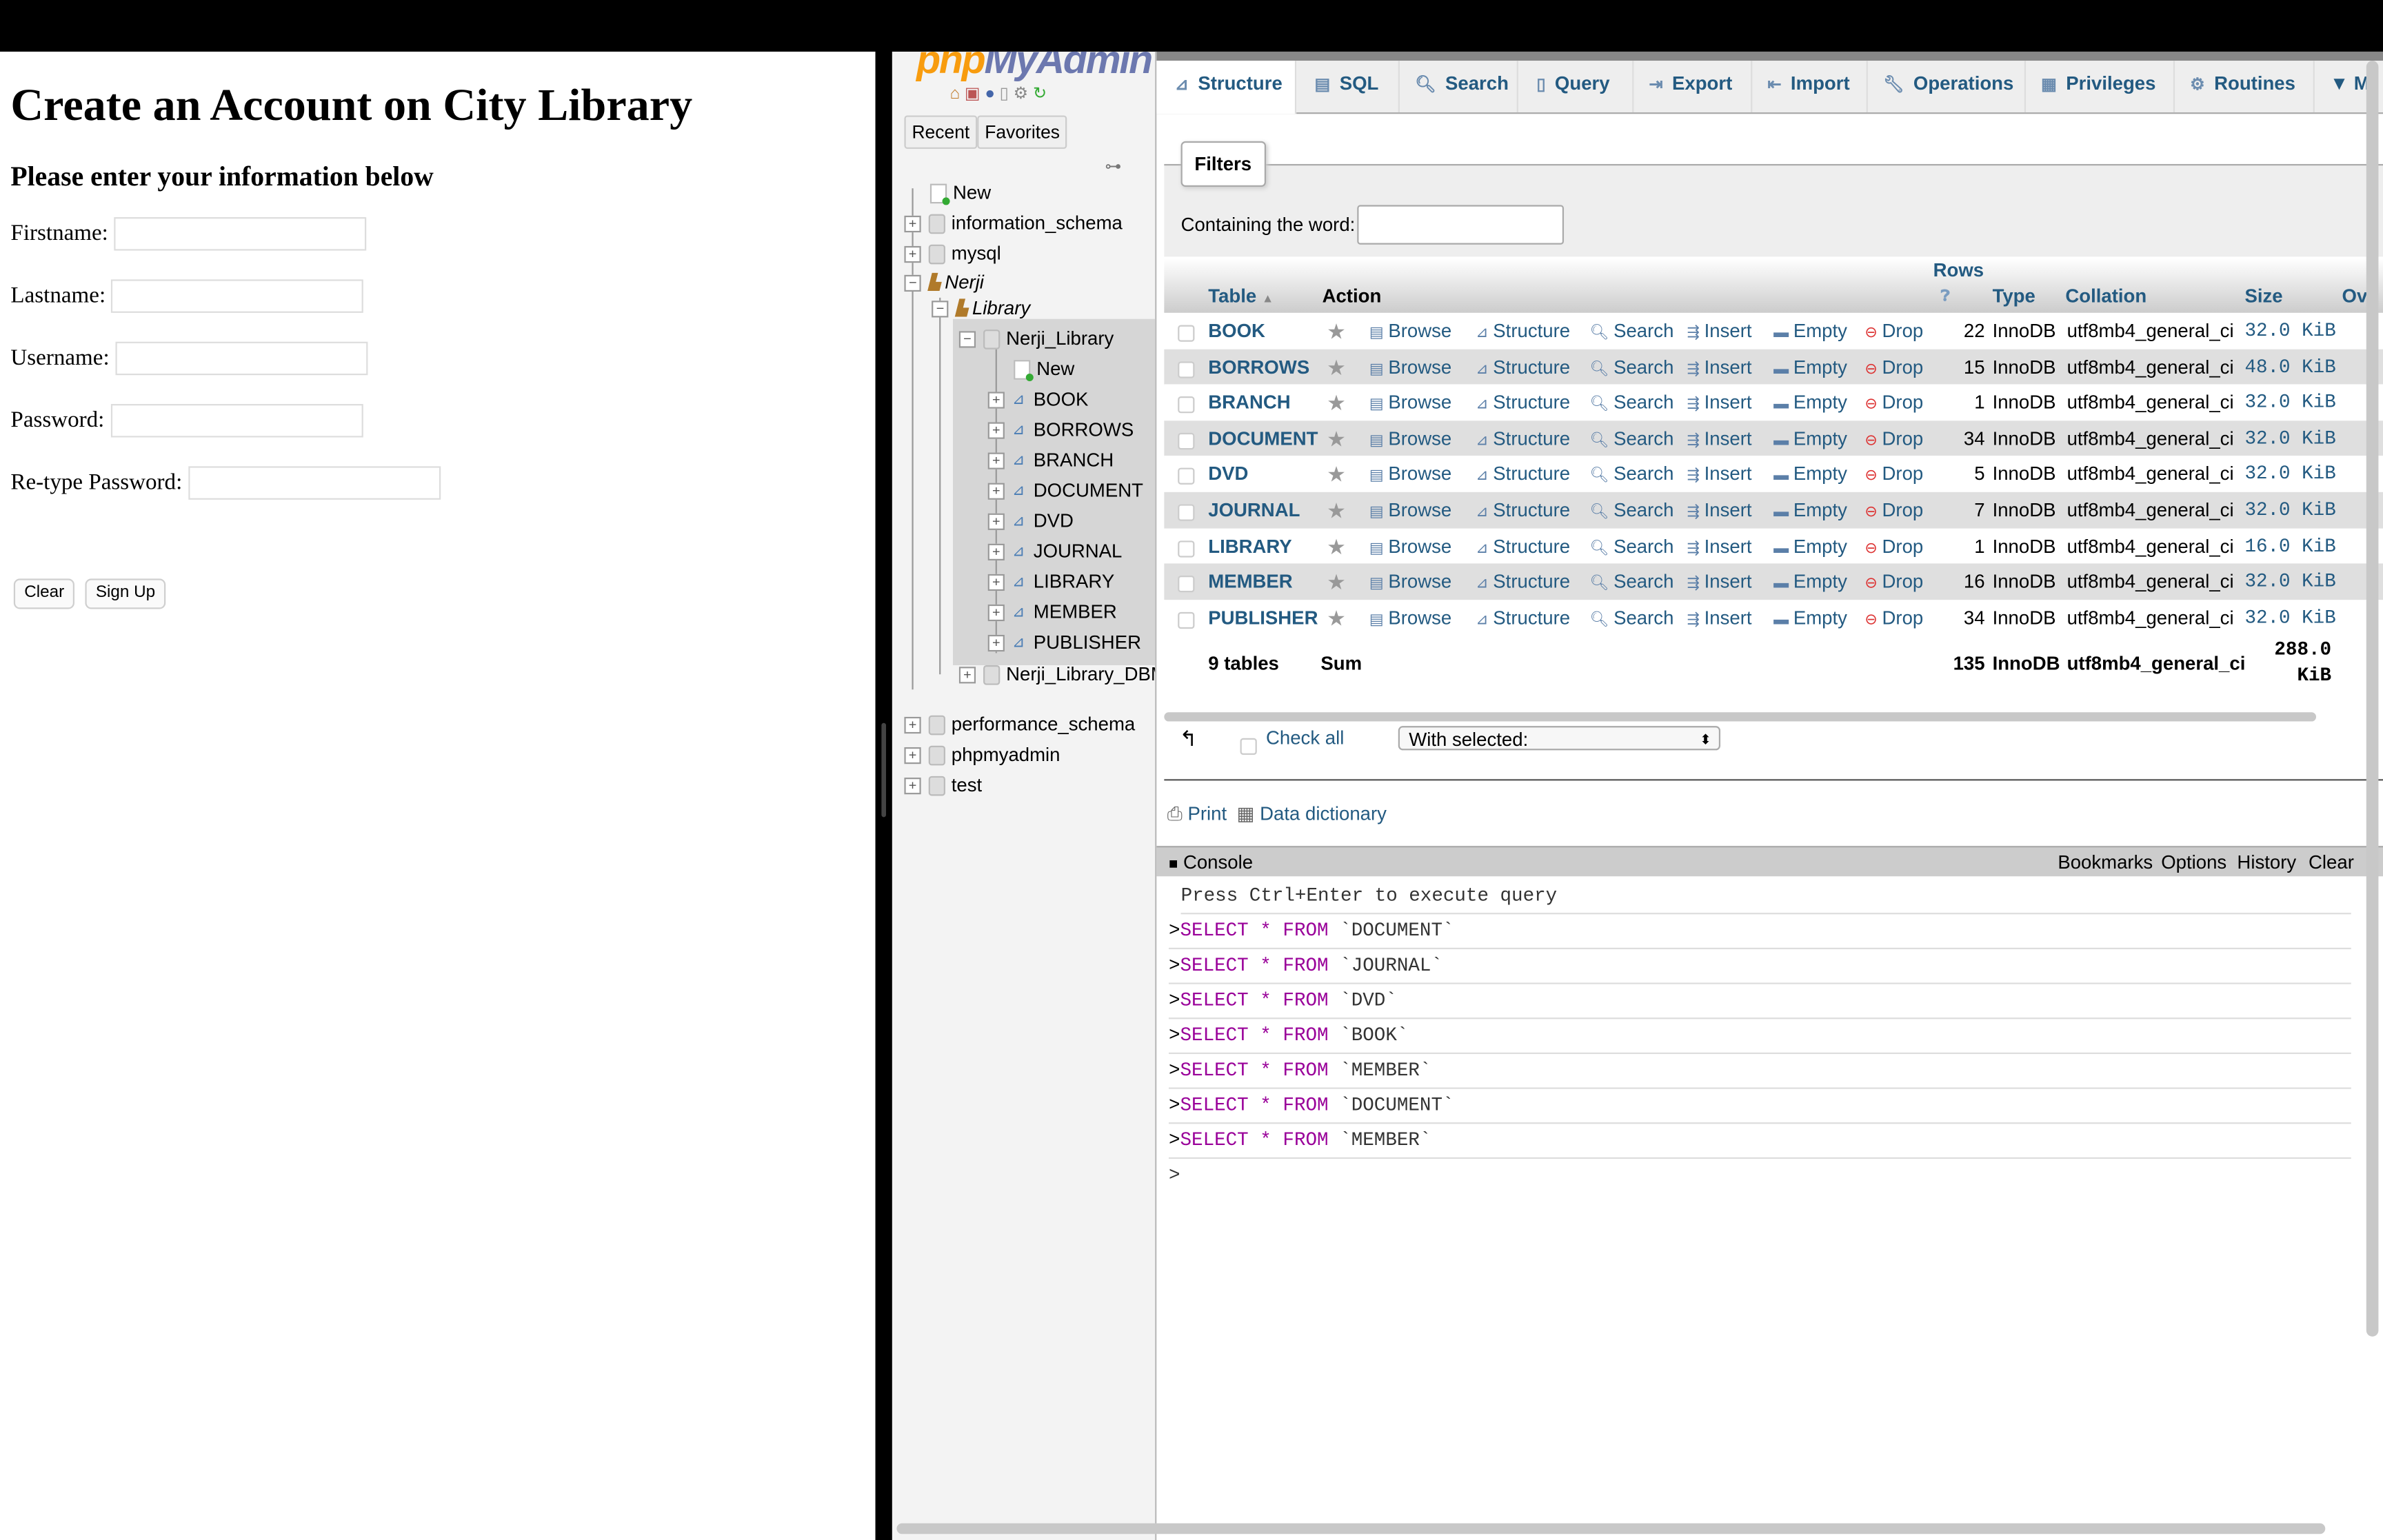 The width and height of the screenshot is (2383, 1540). Describe the element at coordinates (1947, 87) in the screenshot. I see `tab-operations: 🔧︎ Operations` at that location.